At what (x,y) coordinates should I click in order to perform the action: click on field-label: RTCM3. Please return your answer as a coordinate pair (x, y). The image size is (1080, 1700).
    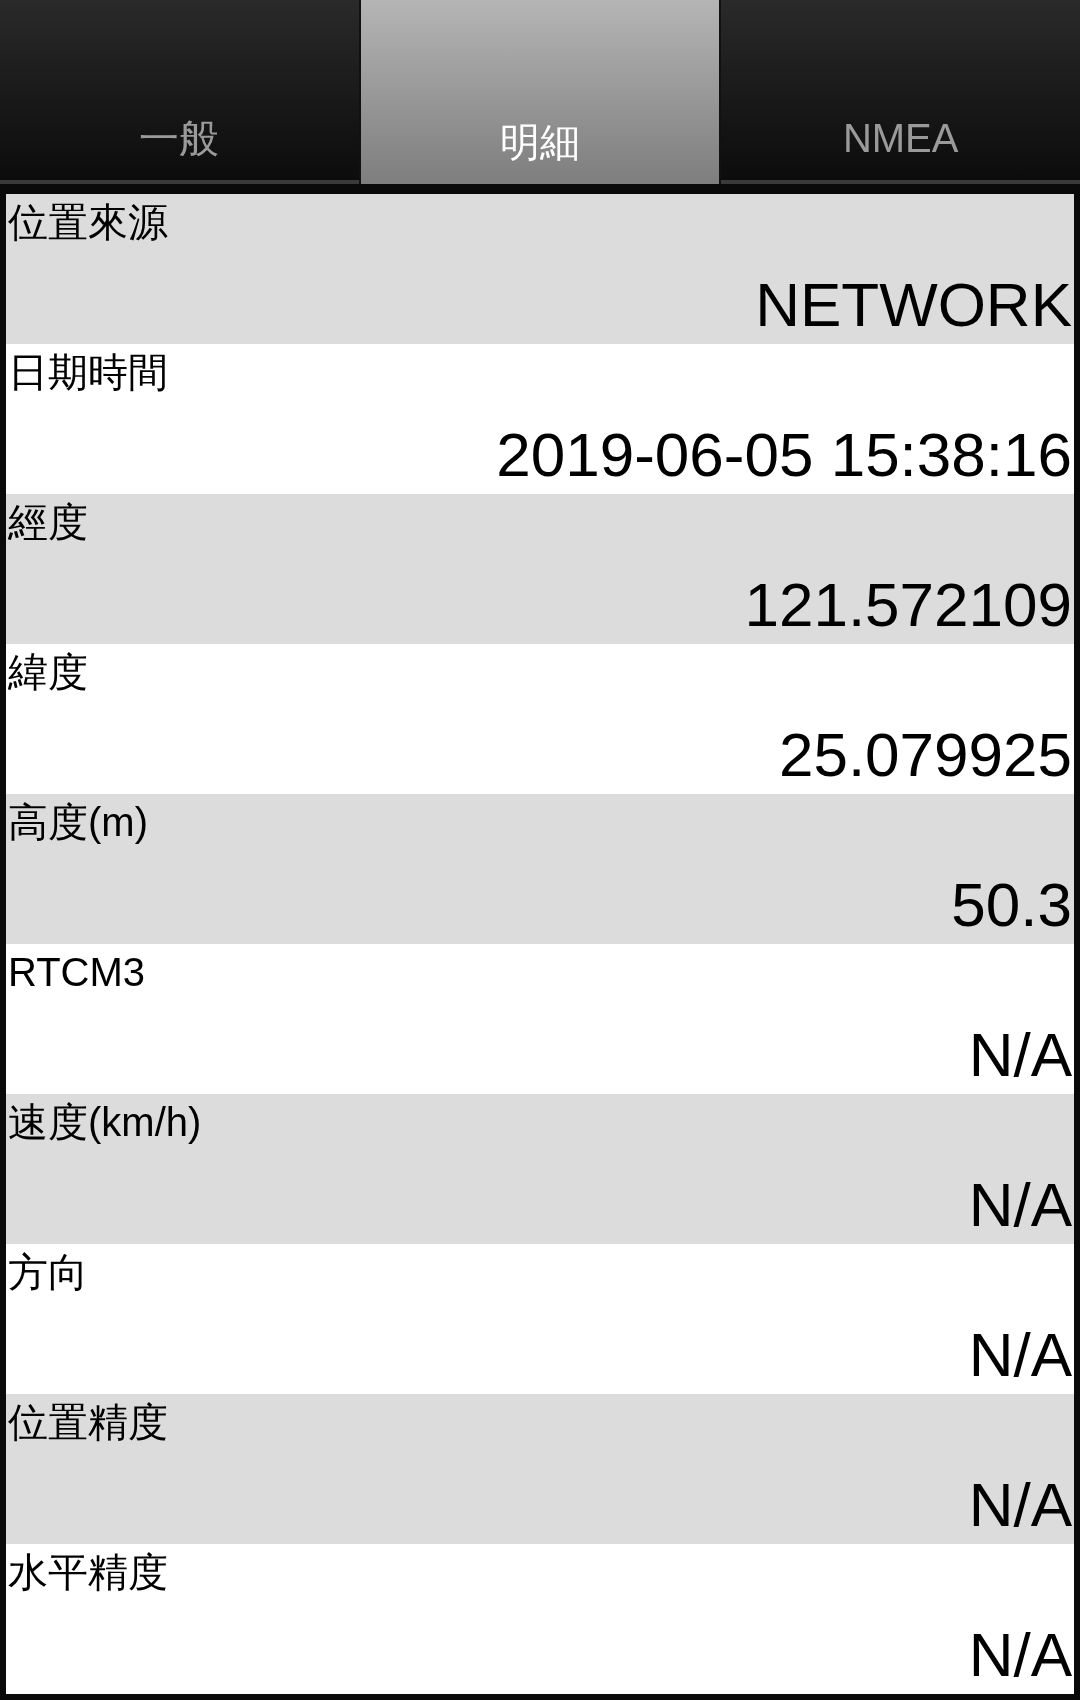
    Looking at the image, I should click on (77, 972).